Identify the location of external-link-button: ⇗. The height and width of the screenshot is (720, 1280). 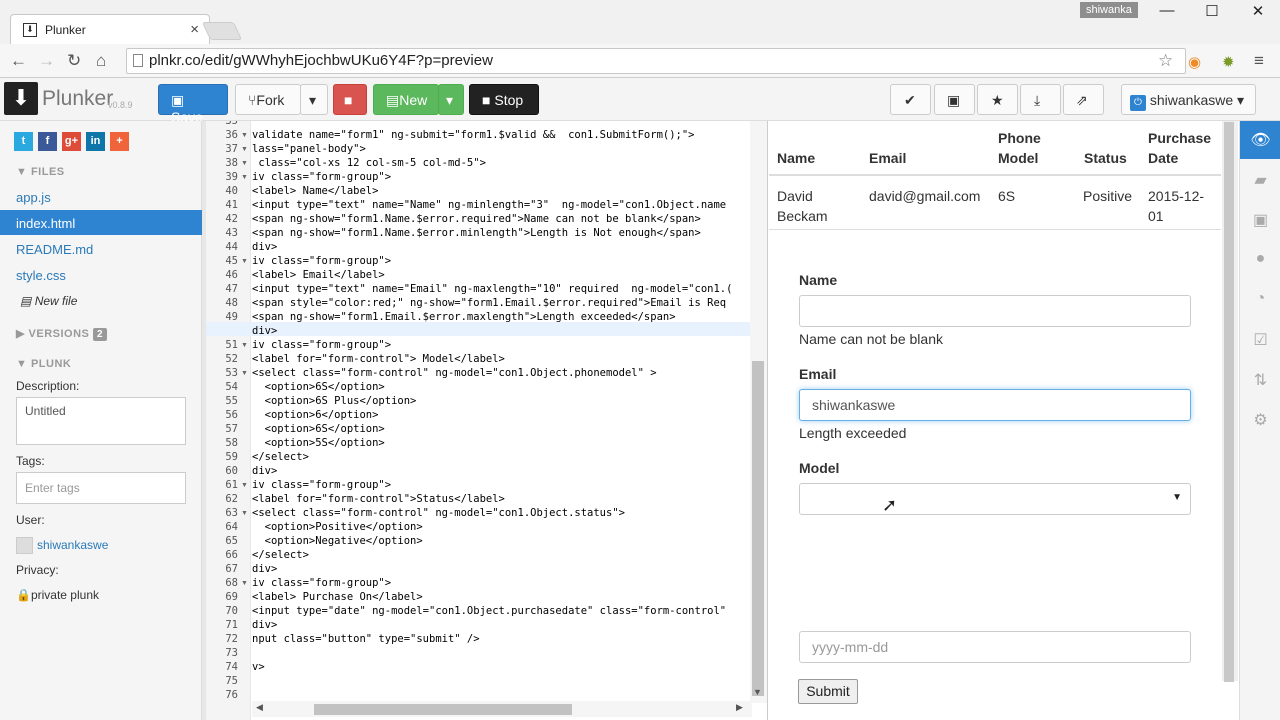
(1083, 99).